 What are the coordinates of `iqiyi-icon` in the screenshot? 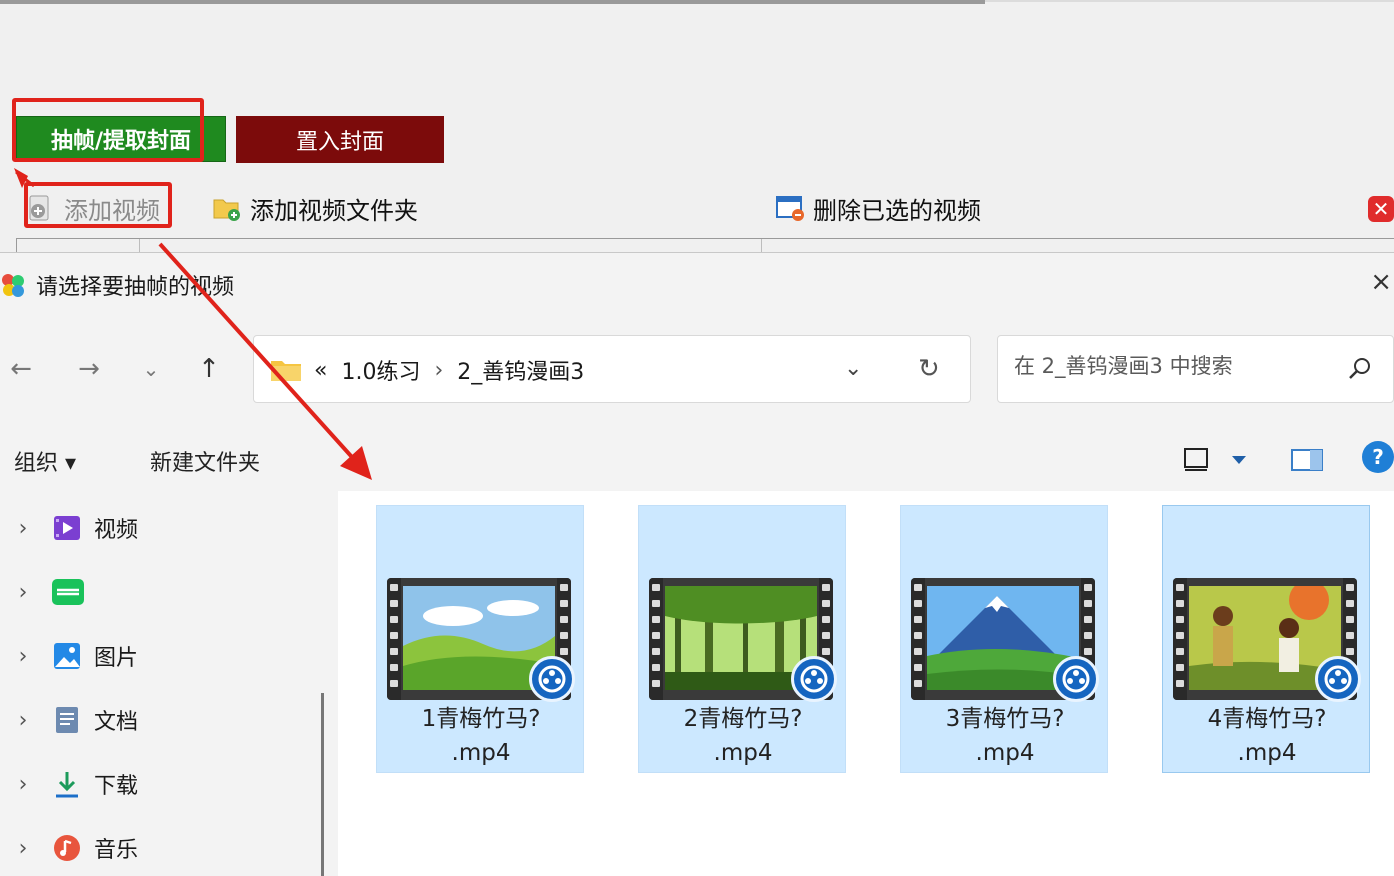 It's located at (68, 592).